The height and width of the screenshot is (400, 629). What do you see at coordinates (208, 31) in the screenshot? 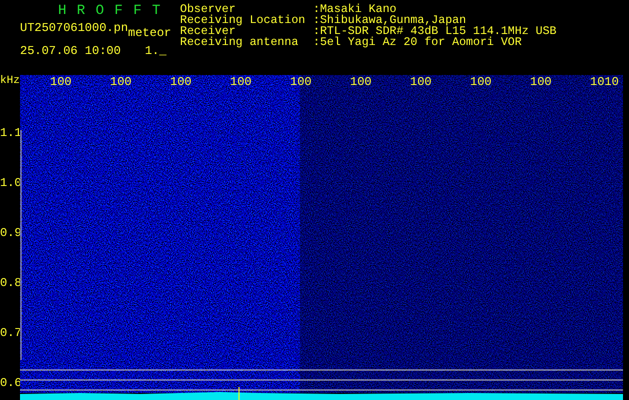
I see `info-label: Receiver` at bounding box center [208, 31].